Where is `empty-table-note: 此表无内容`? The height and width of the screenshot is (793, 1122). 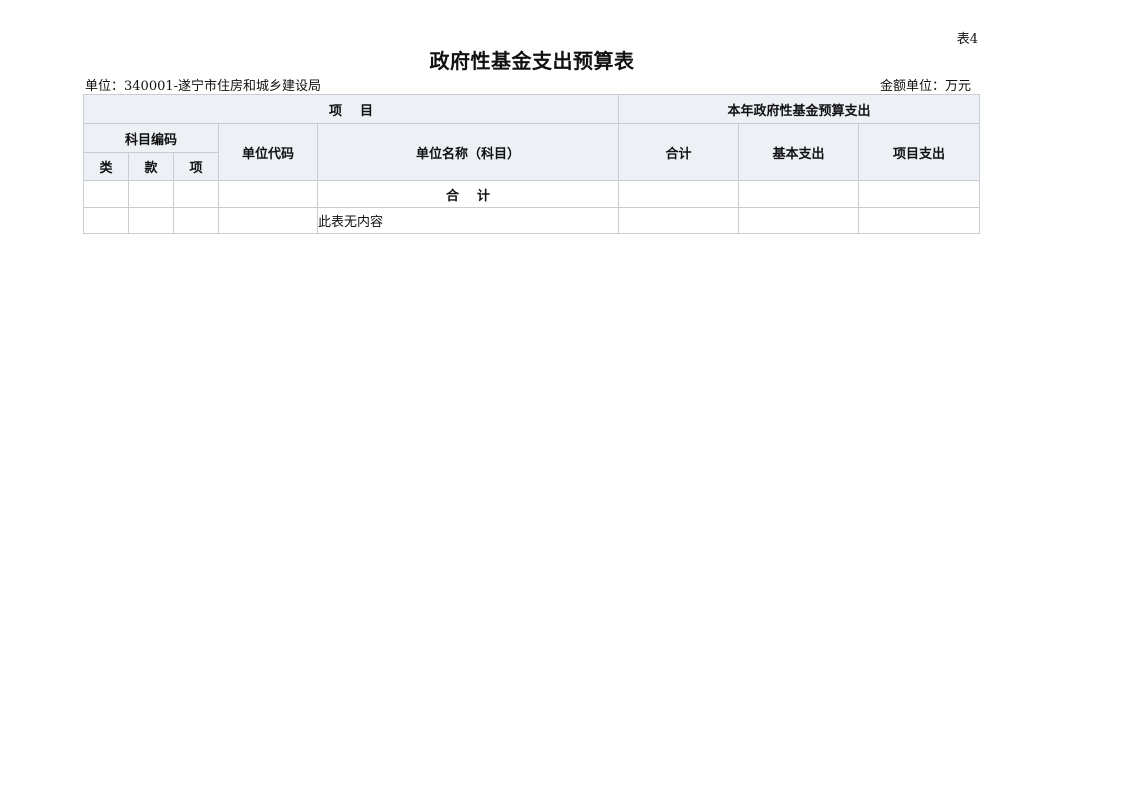 empty-table-note: 此表无内容 is located at coordinates (468, 220).